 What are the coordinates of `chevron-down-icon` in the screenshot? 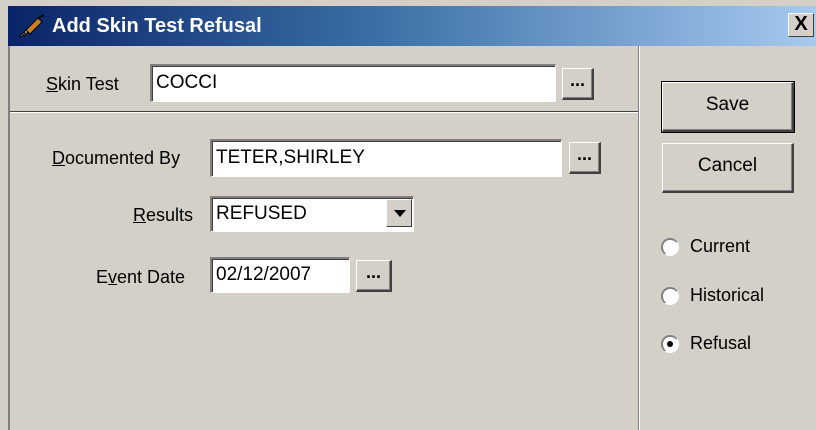 It's located at (399, 213).